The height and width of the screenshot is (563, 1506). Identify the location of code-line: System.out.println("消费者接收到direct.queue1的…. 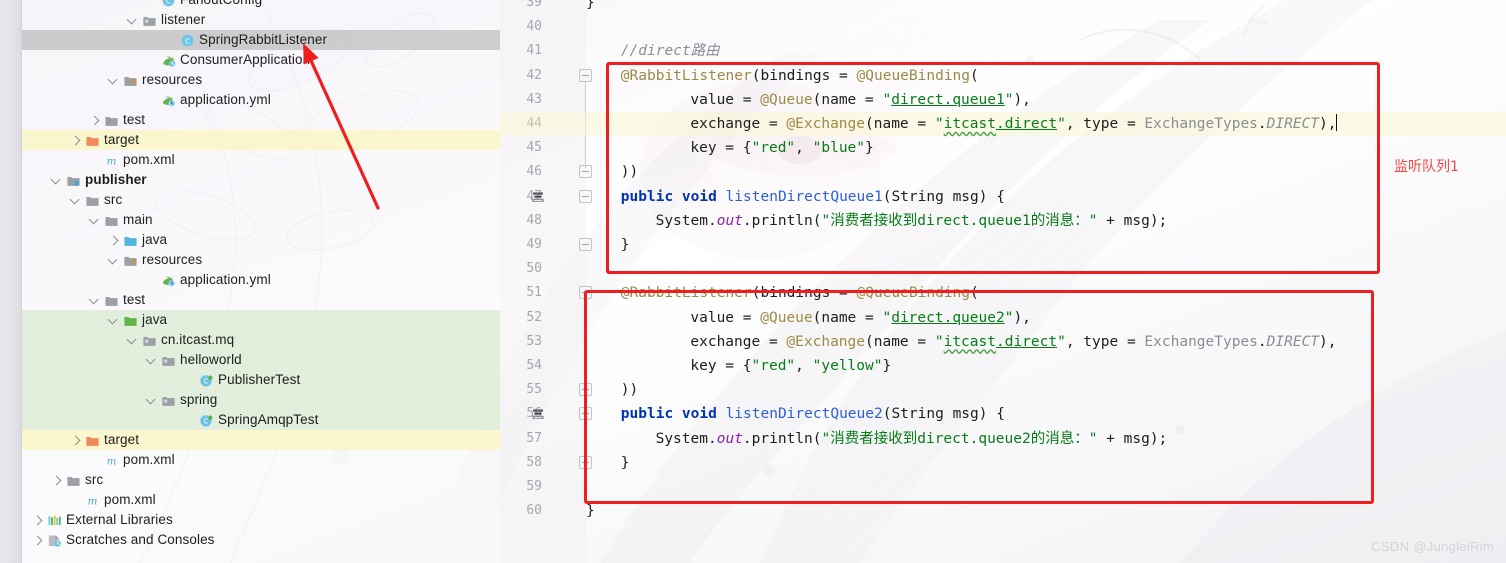
(877, 221).